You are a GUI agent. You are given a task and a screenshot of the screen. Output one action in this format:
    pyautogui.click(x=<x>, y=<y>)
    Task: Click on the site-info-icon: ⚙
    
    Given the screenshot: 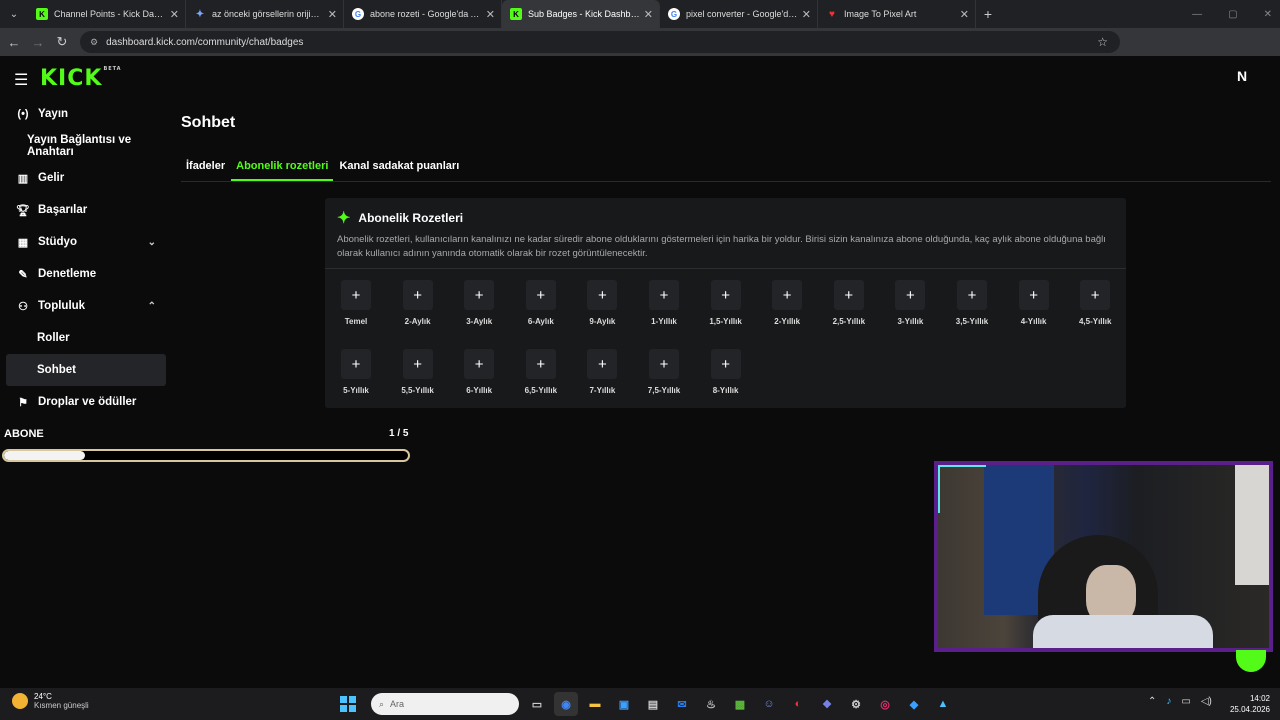 What is the action you would take?
    pyautogui.click(x=94, y=42)
    